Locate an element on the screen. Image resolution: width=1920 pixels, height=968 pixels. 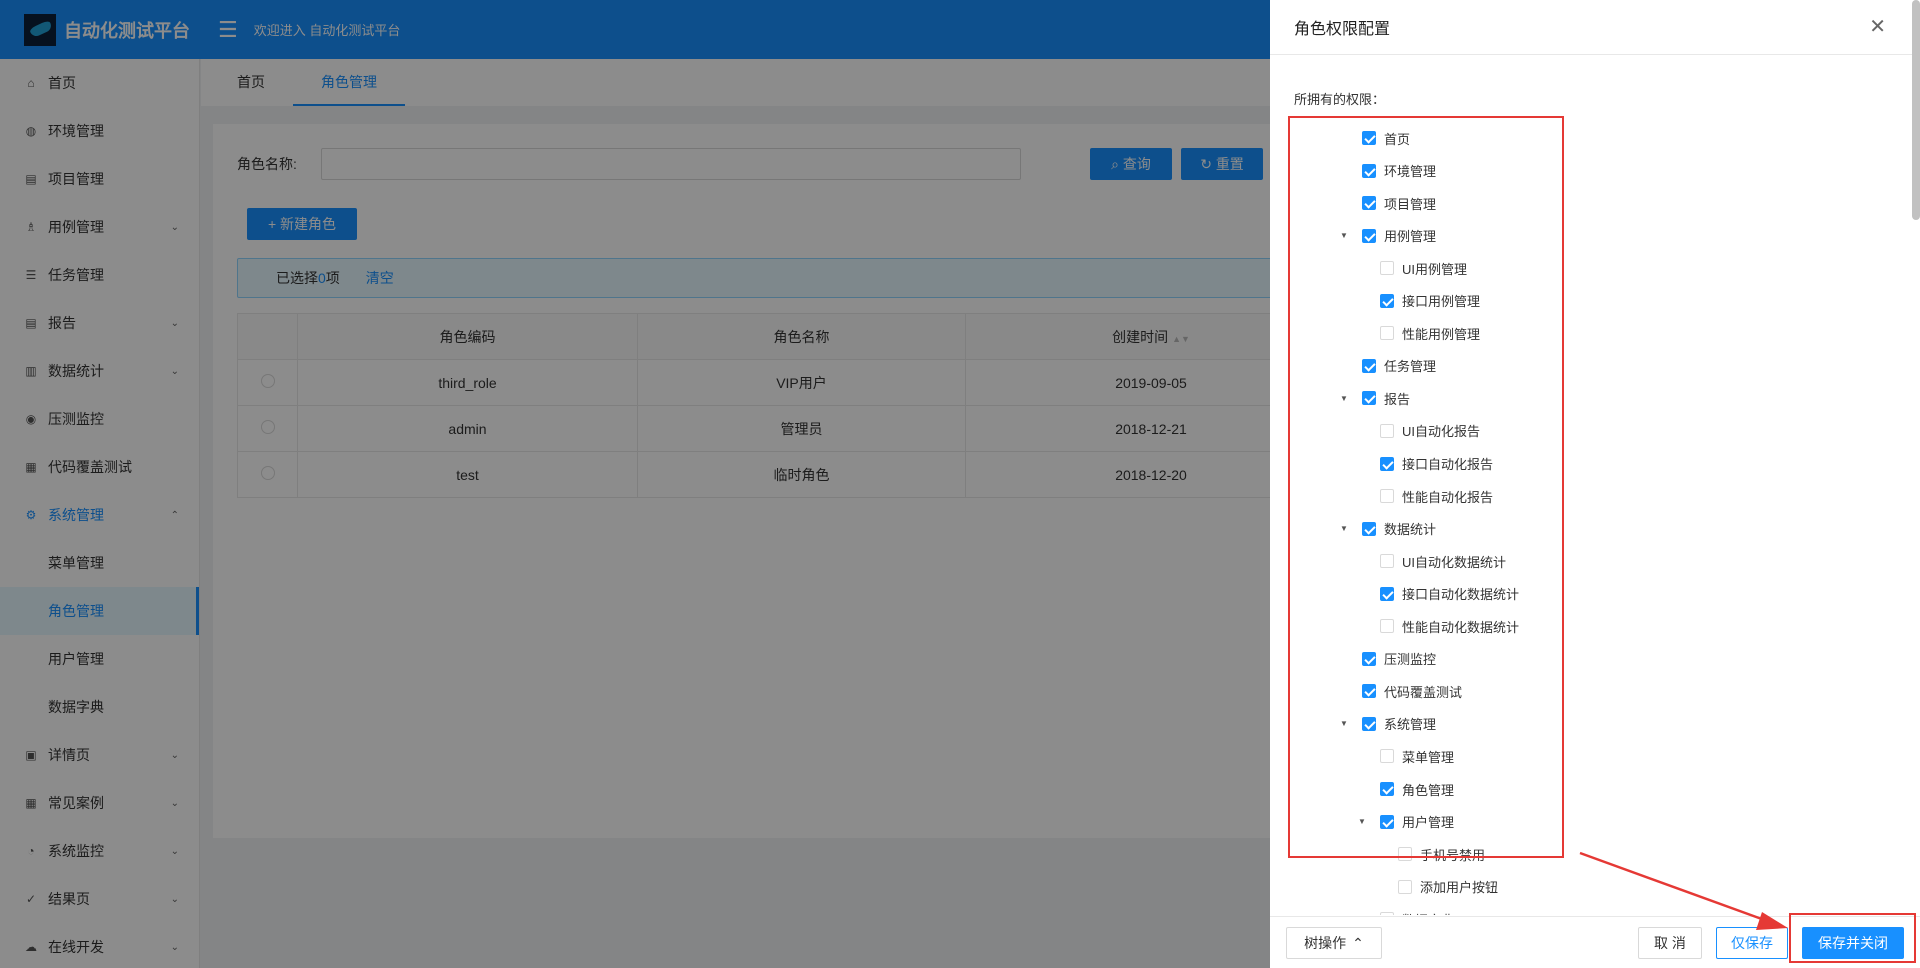
annotation-highlight-box is located at coordinates (1426, 487).